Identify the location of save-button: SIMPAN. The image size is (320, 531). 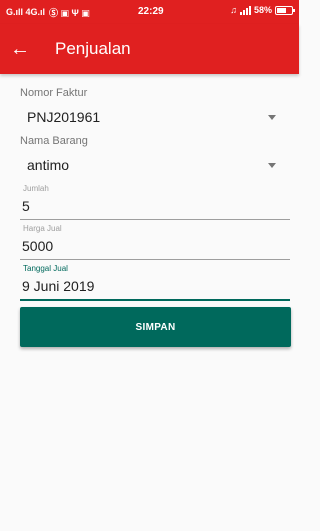
(155, 327).